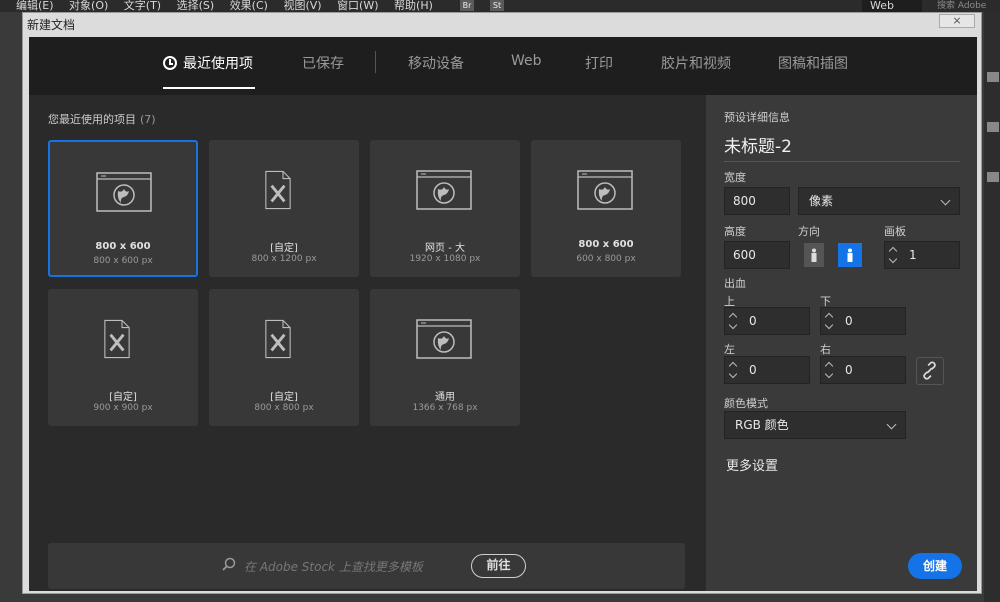  I want to click on tile-size: 900 x 900 px, so click(123, 408).